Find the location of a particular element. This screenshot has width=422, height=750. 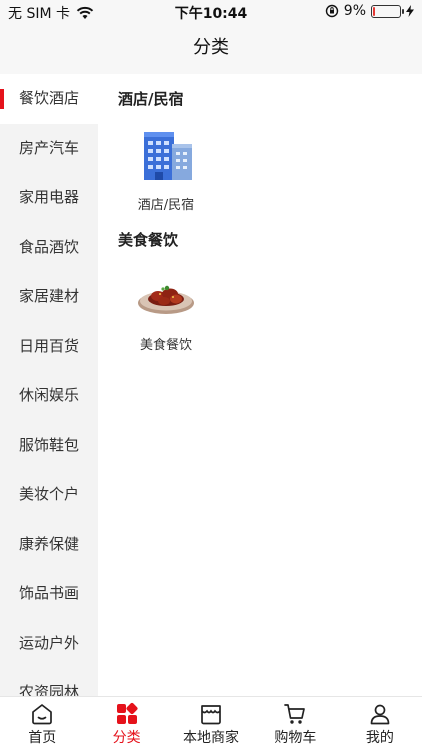

category-grid-icon is located at coordinates (127, 713).